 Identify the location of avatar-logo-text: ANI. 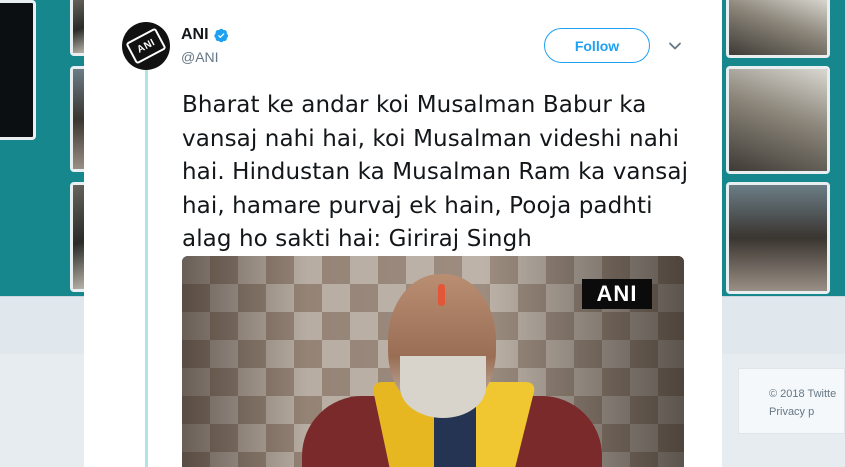
(146, 46).